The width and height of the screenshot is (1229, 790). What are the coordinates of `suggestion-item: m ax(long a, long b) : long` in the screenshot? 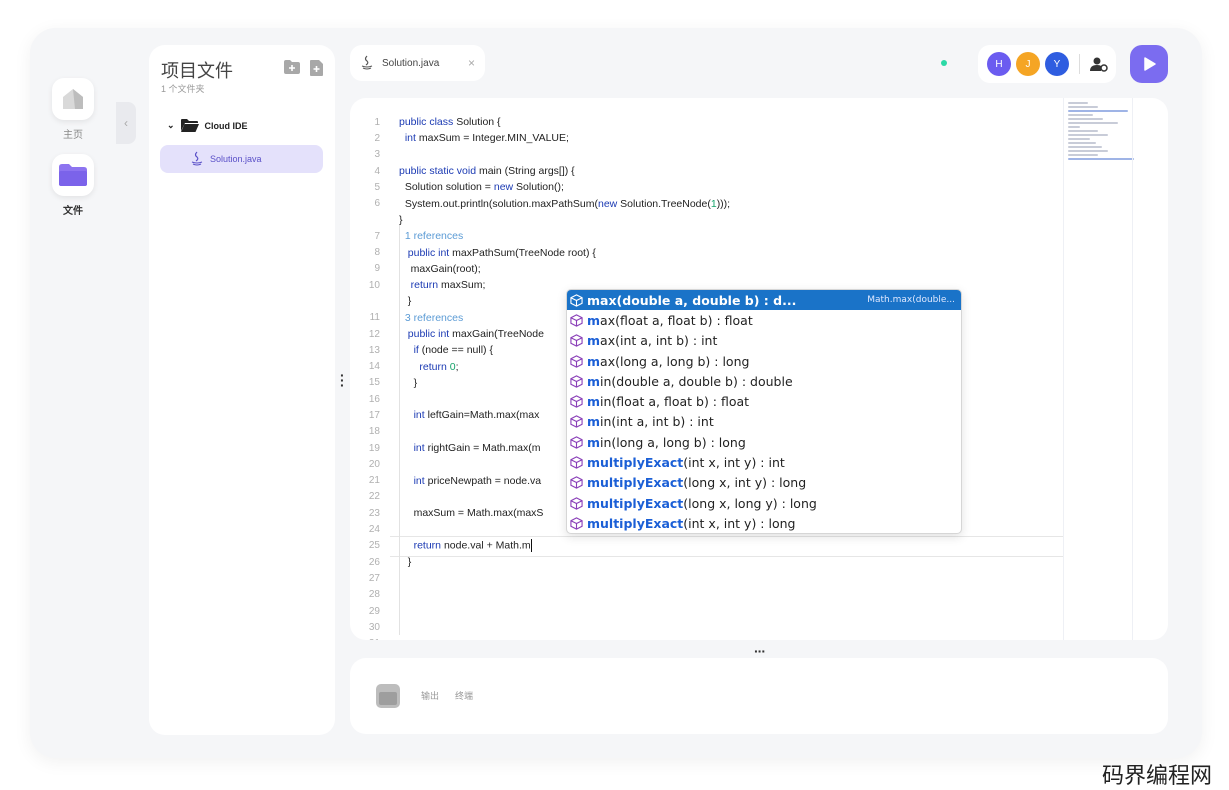 It's located at (764, 361).